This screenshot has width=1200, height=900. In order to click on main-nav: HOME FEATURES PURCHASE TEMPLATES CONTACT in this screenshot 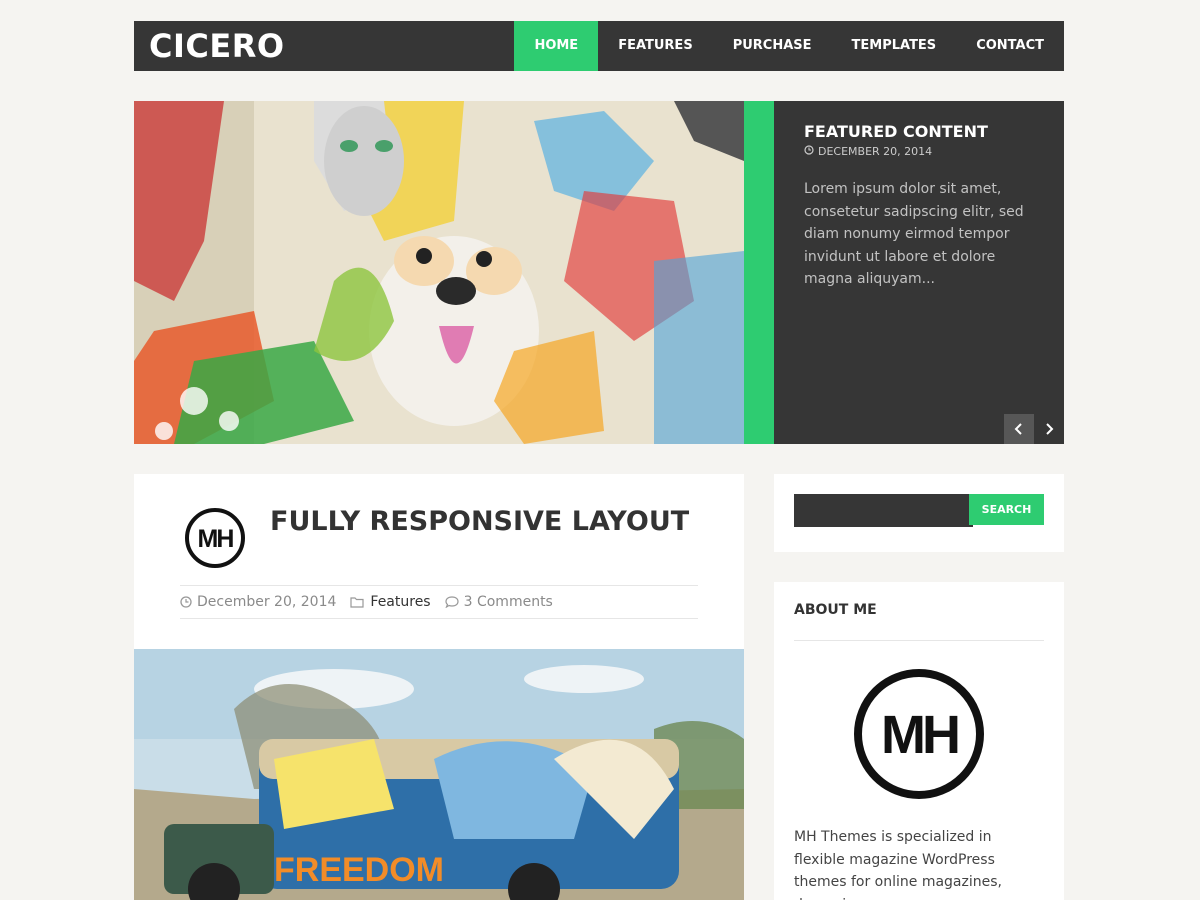, I will do `click(789, 46)`.